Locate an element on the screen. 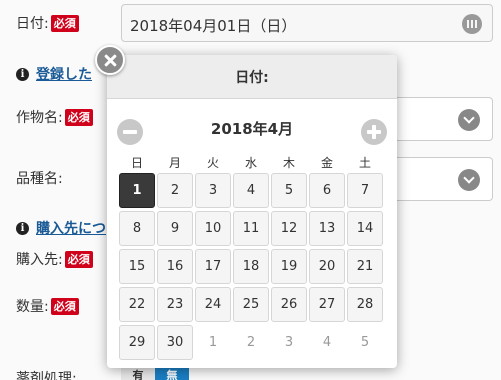 The image size is (501, 380). supplier-label: 購入先: is located at coordinates (39, 260).